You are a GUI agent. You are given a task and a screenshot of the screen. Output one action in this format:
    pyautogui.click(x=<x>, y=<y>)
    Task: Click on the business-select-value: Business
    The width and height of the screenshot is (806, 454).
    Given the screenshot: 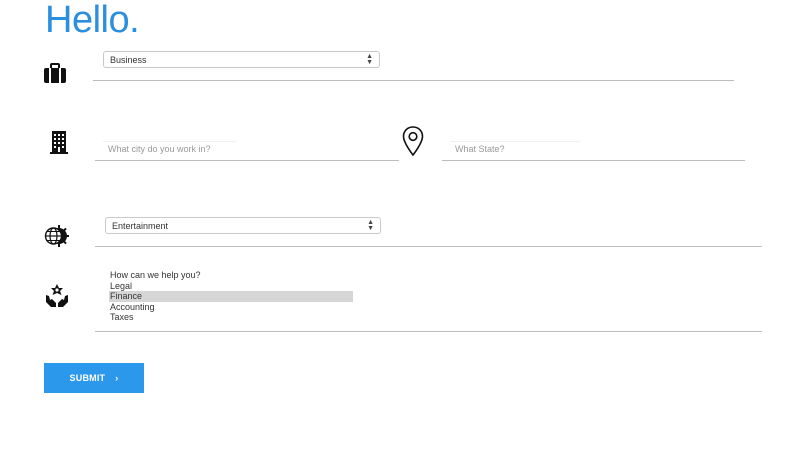 What is the action you would take?
    pyautogui.click(x=128, y=59)
    